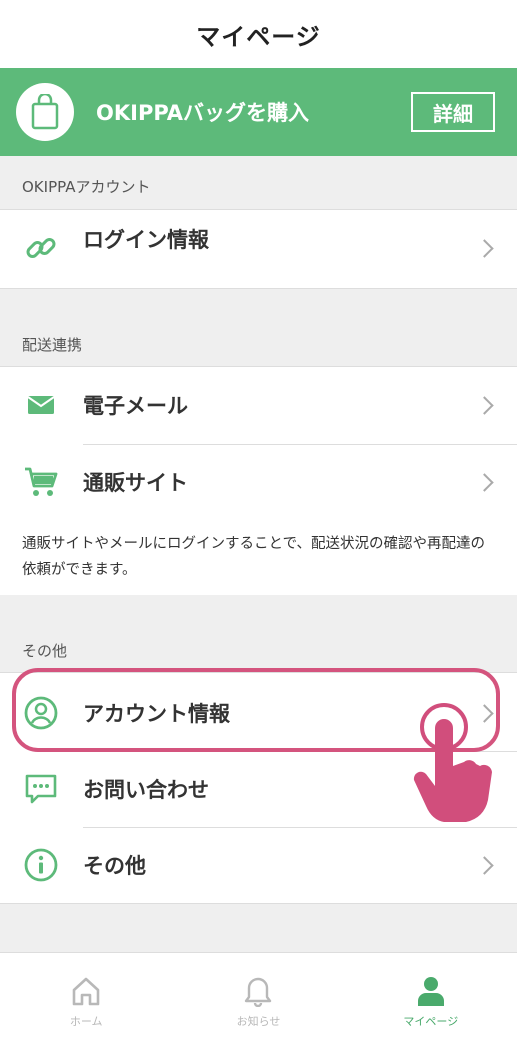  I want to click on tab-label: ホーム, so click(86, 1021).